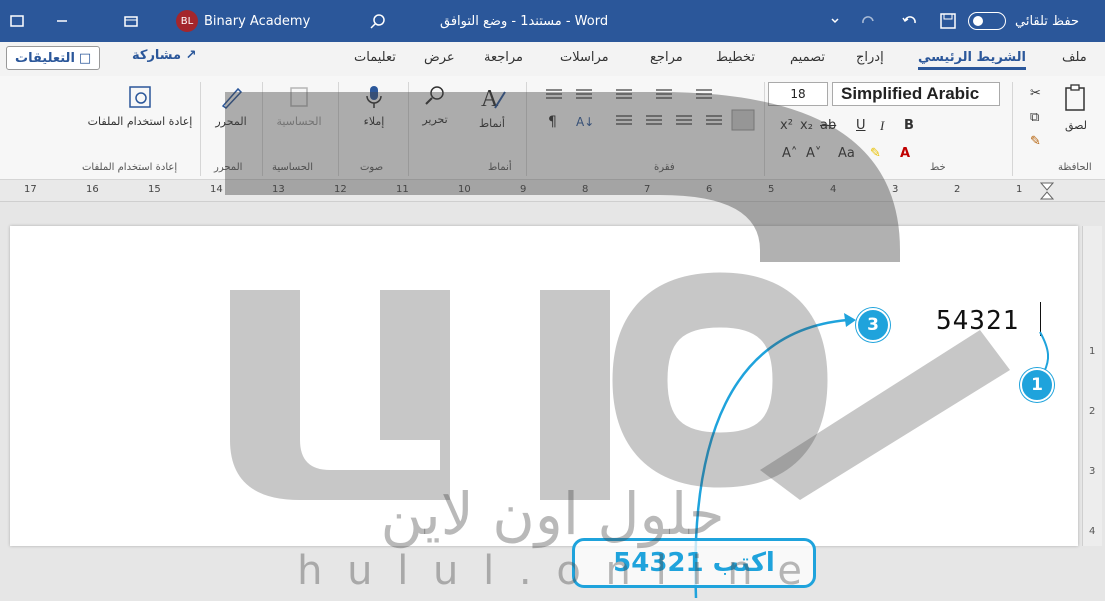 The image size is (1105, 601). What do you see at coordinates (694, 563) in the screenshot?
I see `instruction-callout: اكتب 54321` at bounding box center [694, 563].